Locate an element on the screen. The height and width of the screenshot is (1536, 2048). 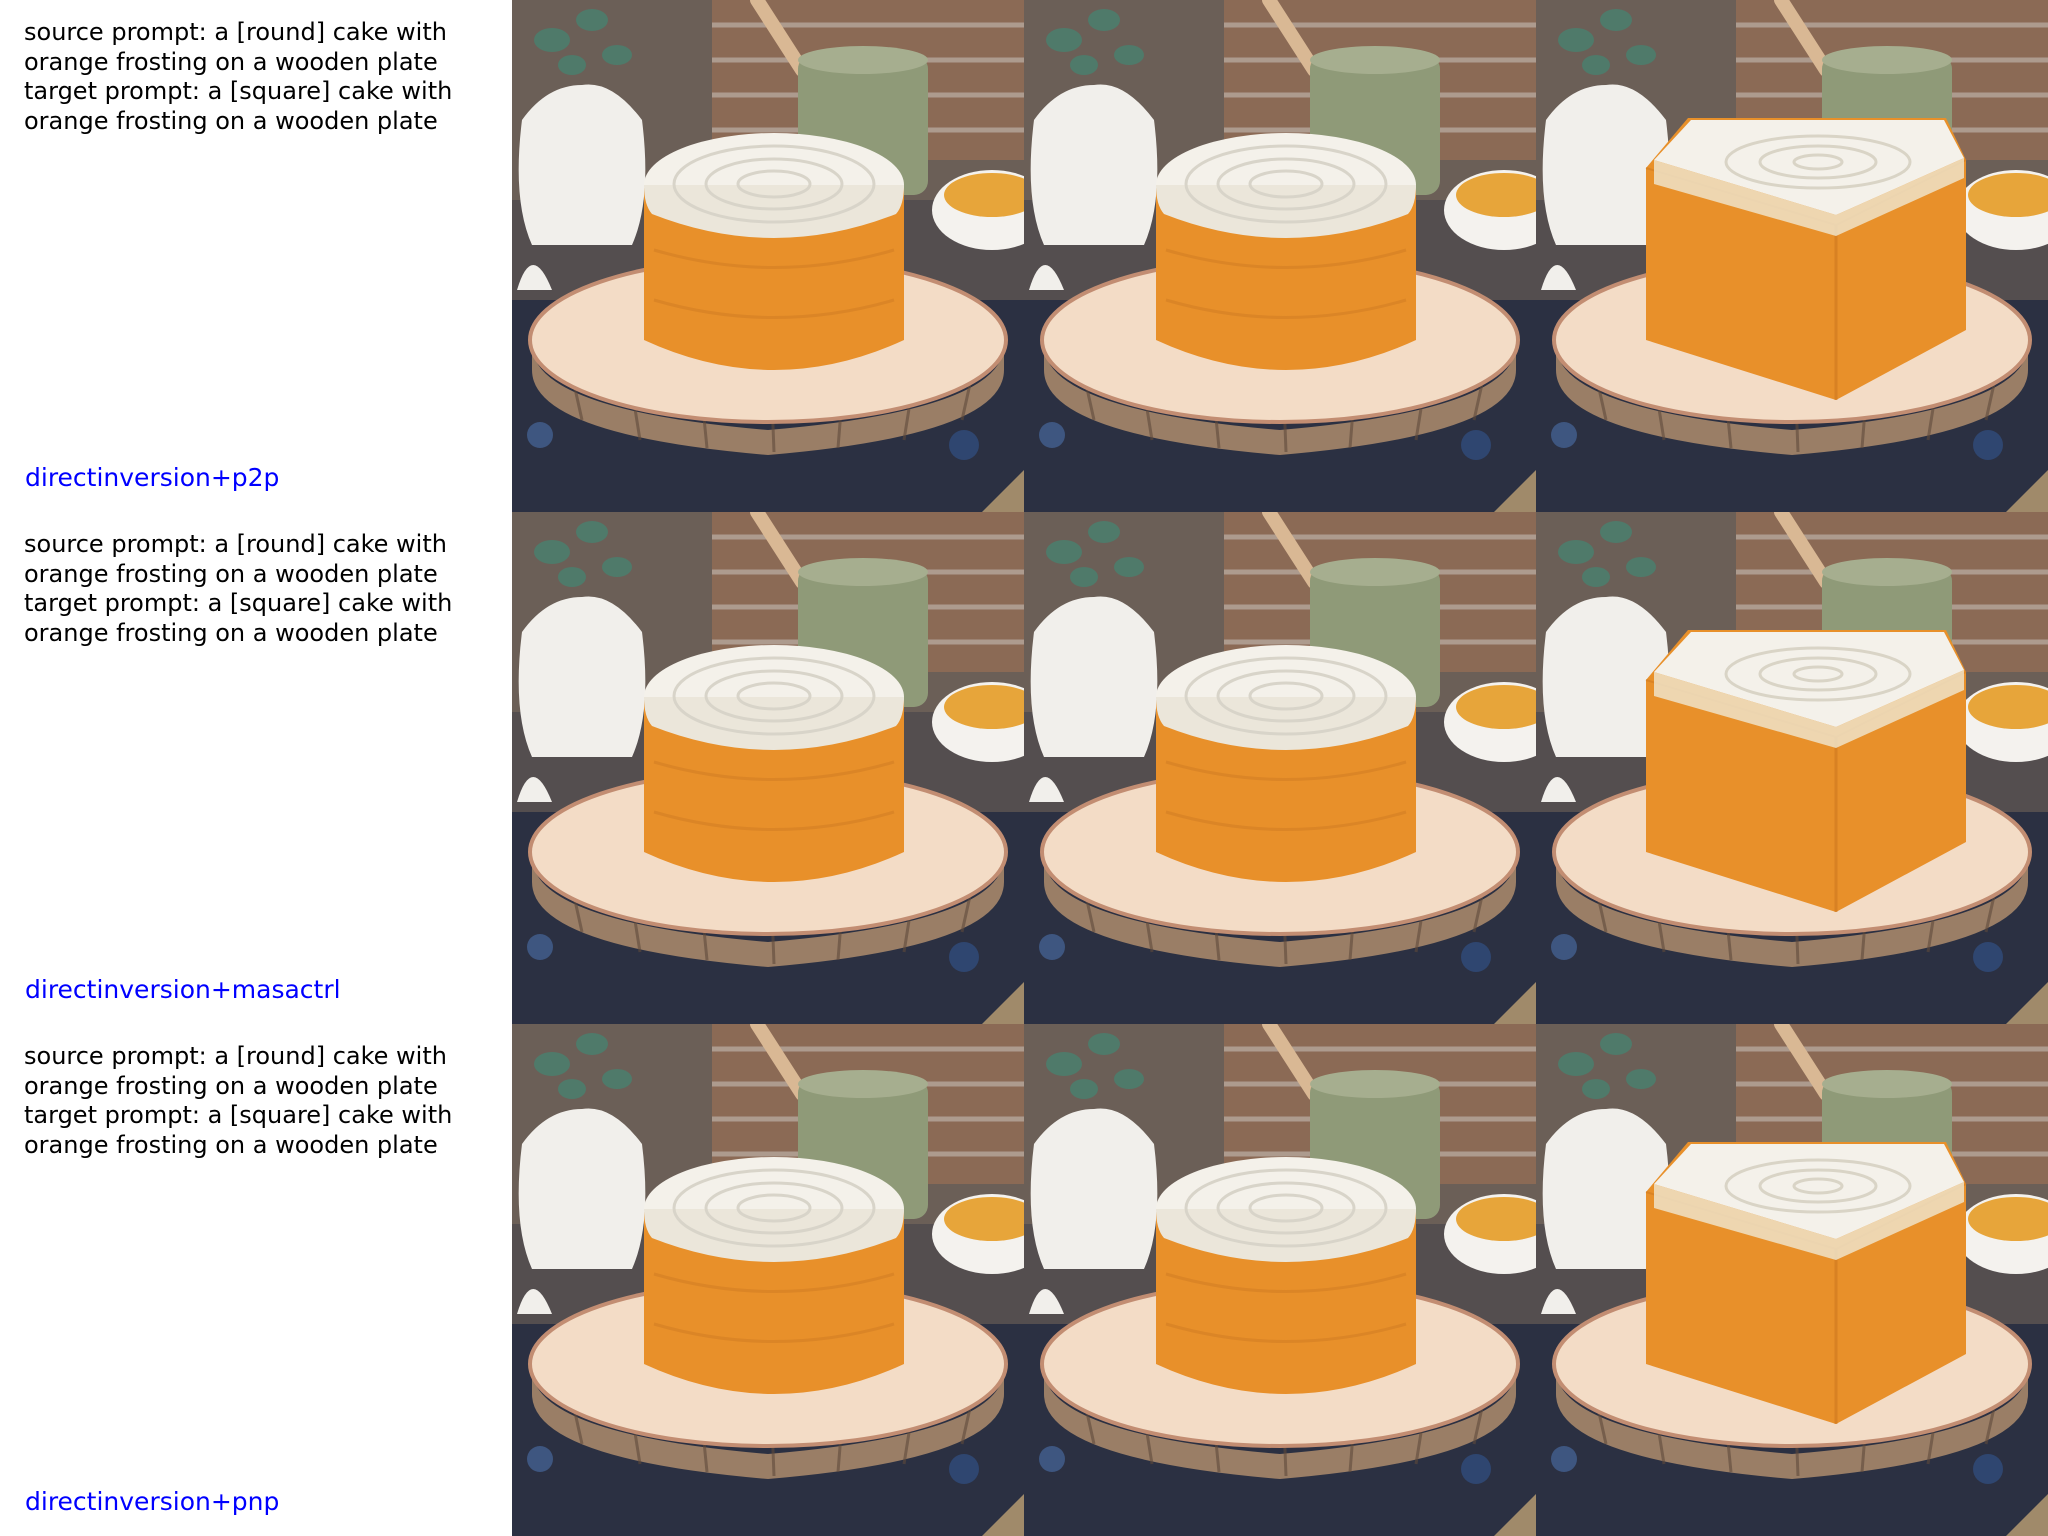
method-label: directinversion+pnp is located at coordinates (152, 1501).